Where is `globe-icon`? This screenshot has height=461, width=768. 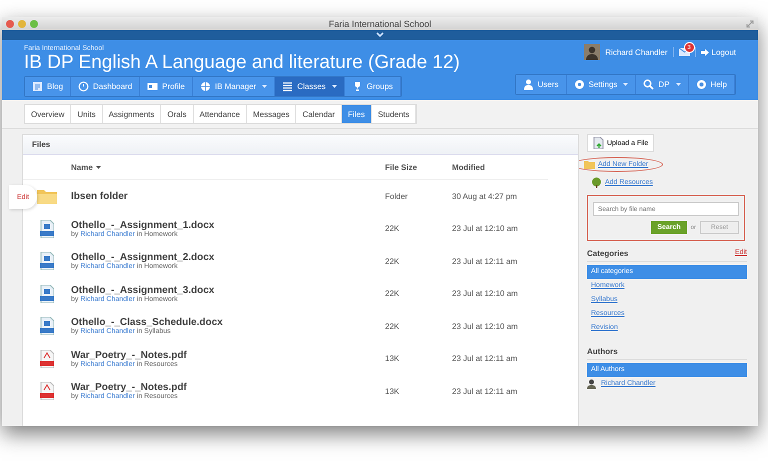
globe-icon is located at coordinates (205, 86).